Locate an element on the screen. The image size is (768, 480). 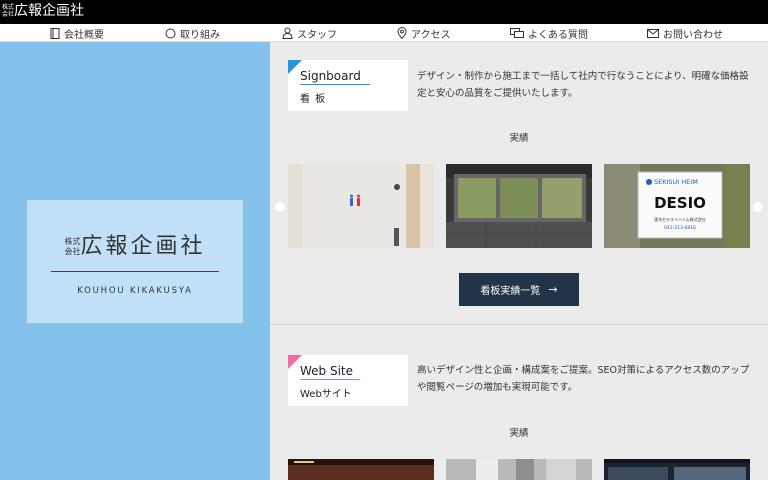
logo-name-text: 広報企画社 is located at coordinates (49, 11).